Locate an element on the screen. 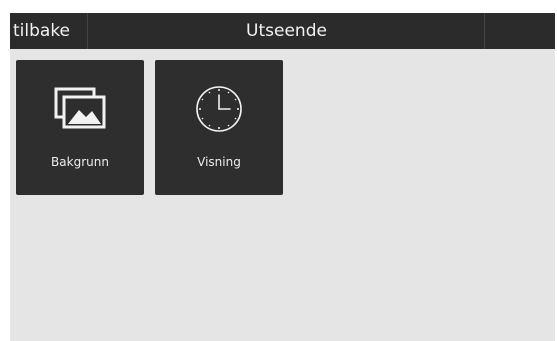 The width and height of the screenshot is (557, 341). top-bar-right-slot is located at coordinates (519, 31).